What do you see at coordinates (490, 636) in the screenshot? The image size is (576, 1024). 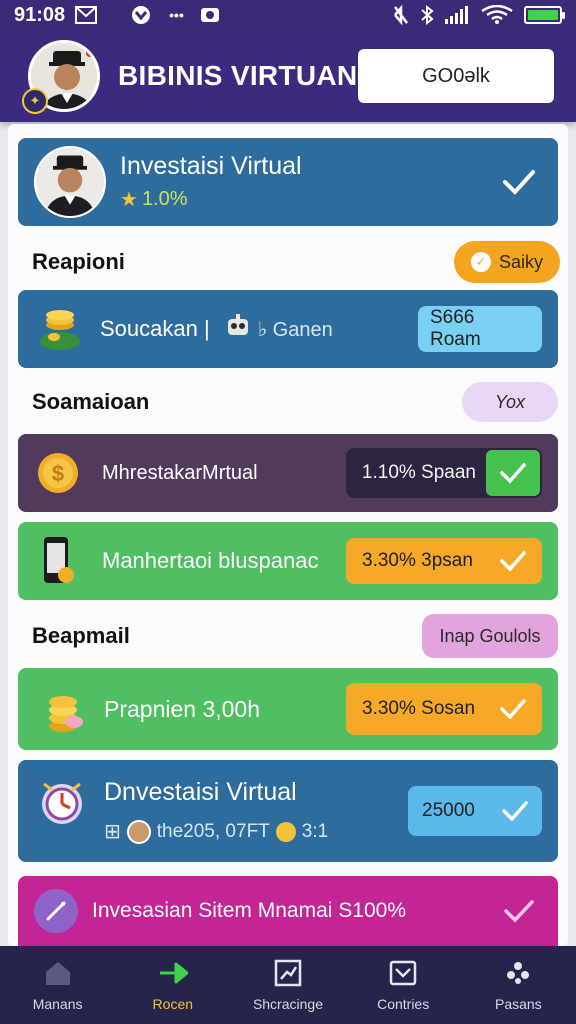 I see `section-pill-3: Inap Goulols` at bounding box center [490, 636].